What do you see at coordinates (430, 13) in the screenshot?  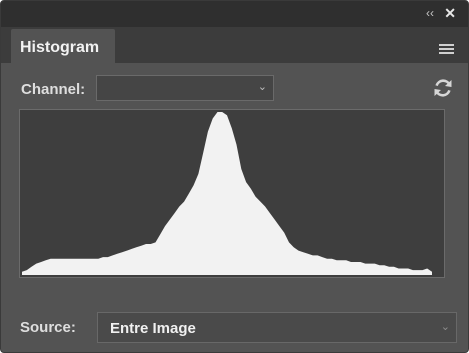 I see `collapse-panel-icon: ‹‹` at bounding box center [430, 13].